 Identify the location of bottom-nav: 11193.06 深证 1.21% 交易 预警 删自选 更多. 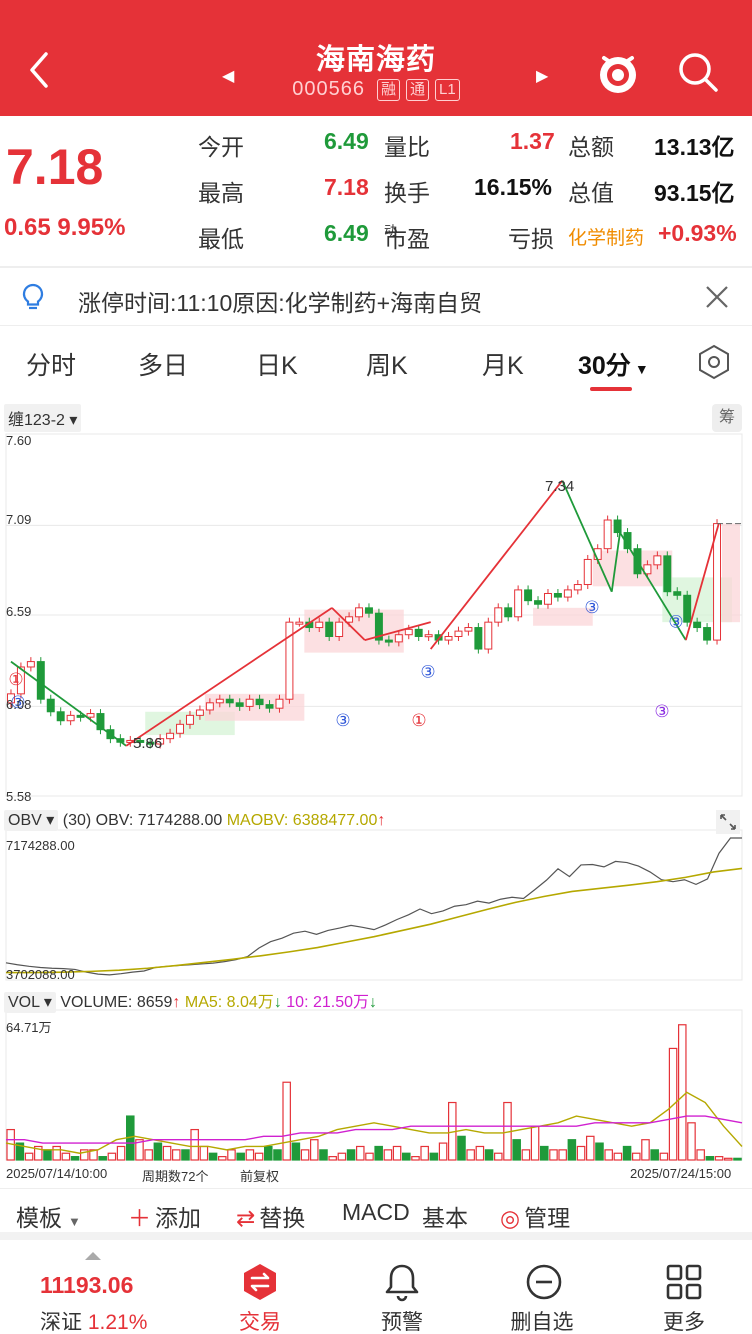
(376, 1289).